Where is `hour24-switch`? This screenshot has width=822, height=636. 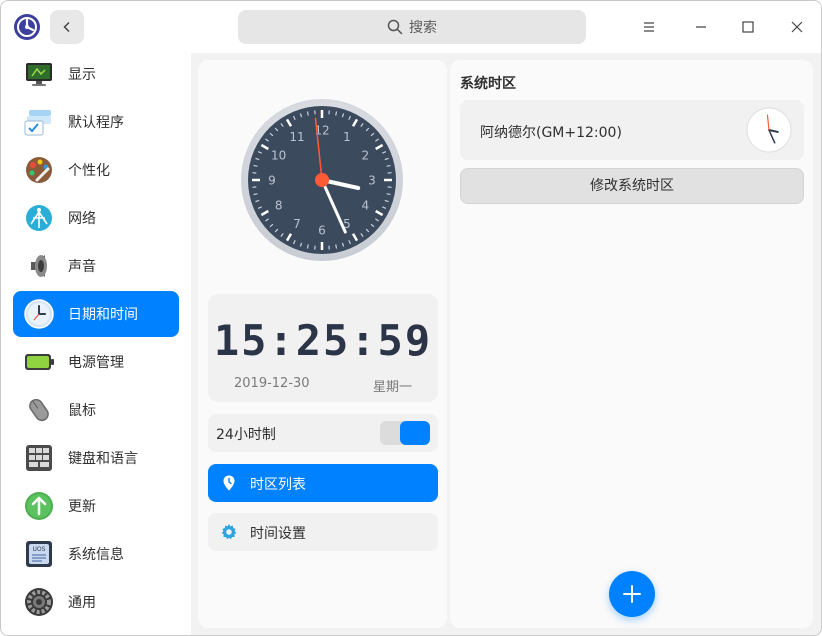 hour24-switch is located at coordinates (405, 433).